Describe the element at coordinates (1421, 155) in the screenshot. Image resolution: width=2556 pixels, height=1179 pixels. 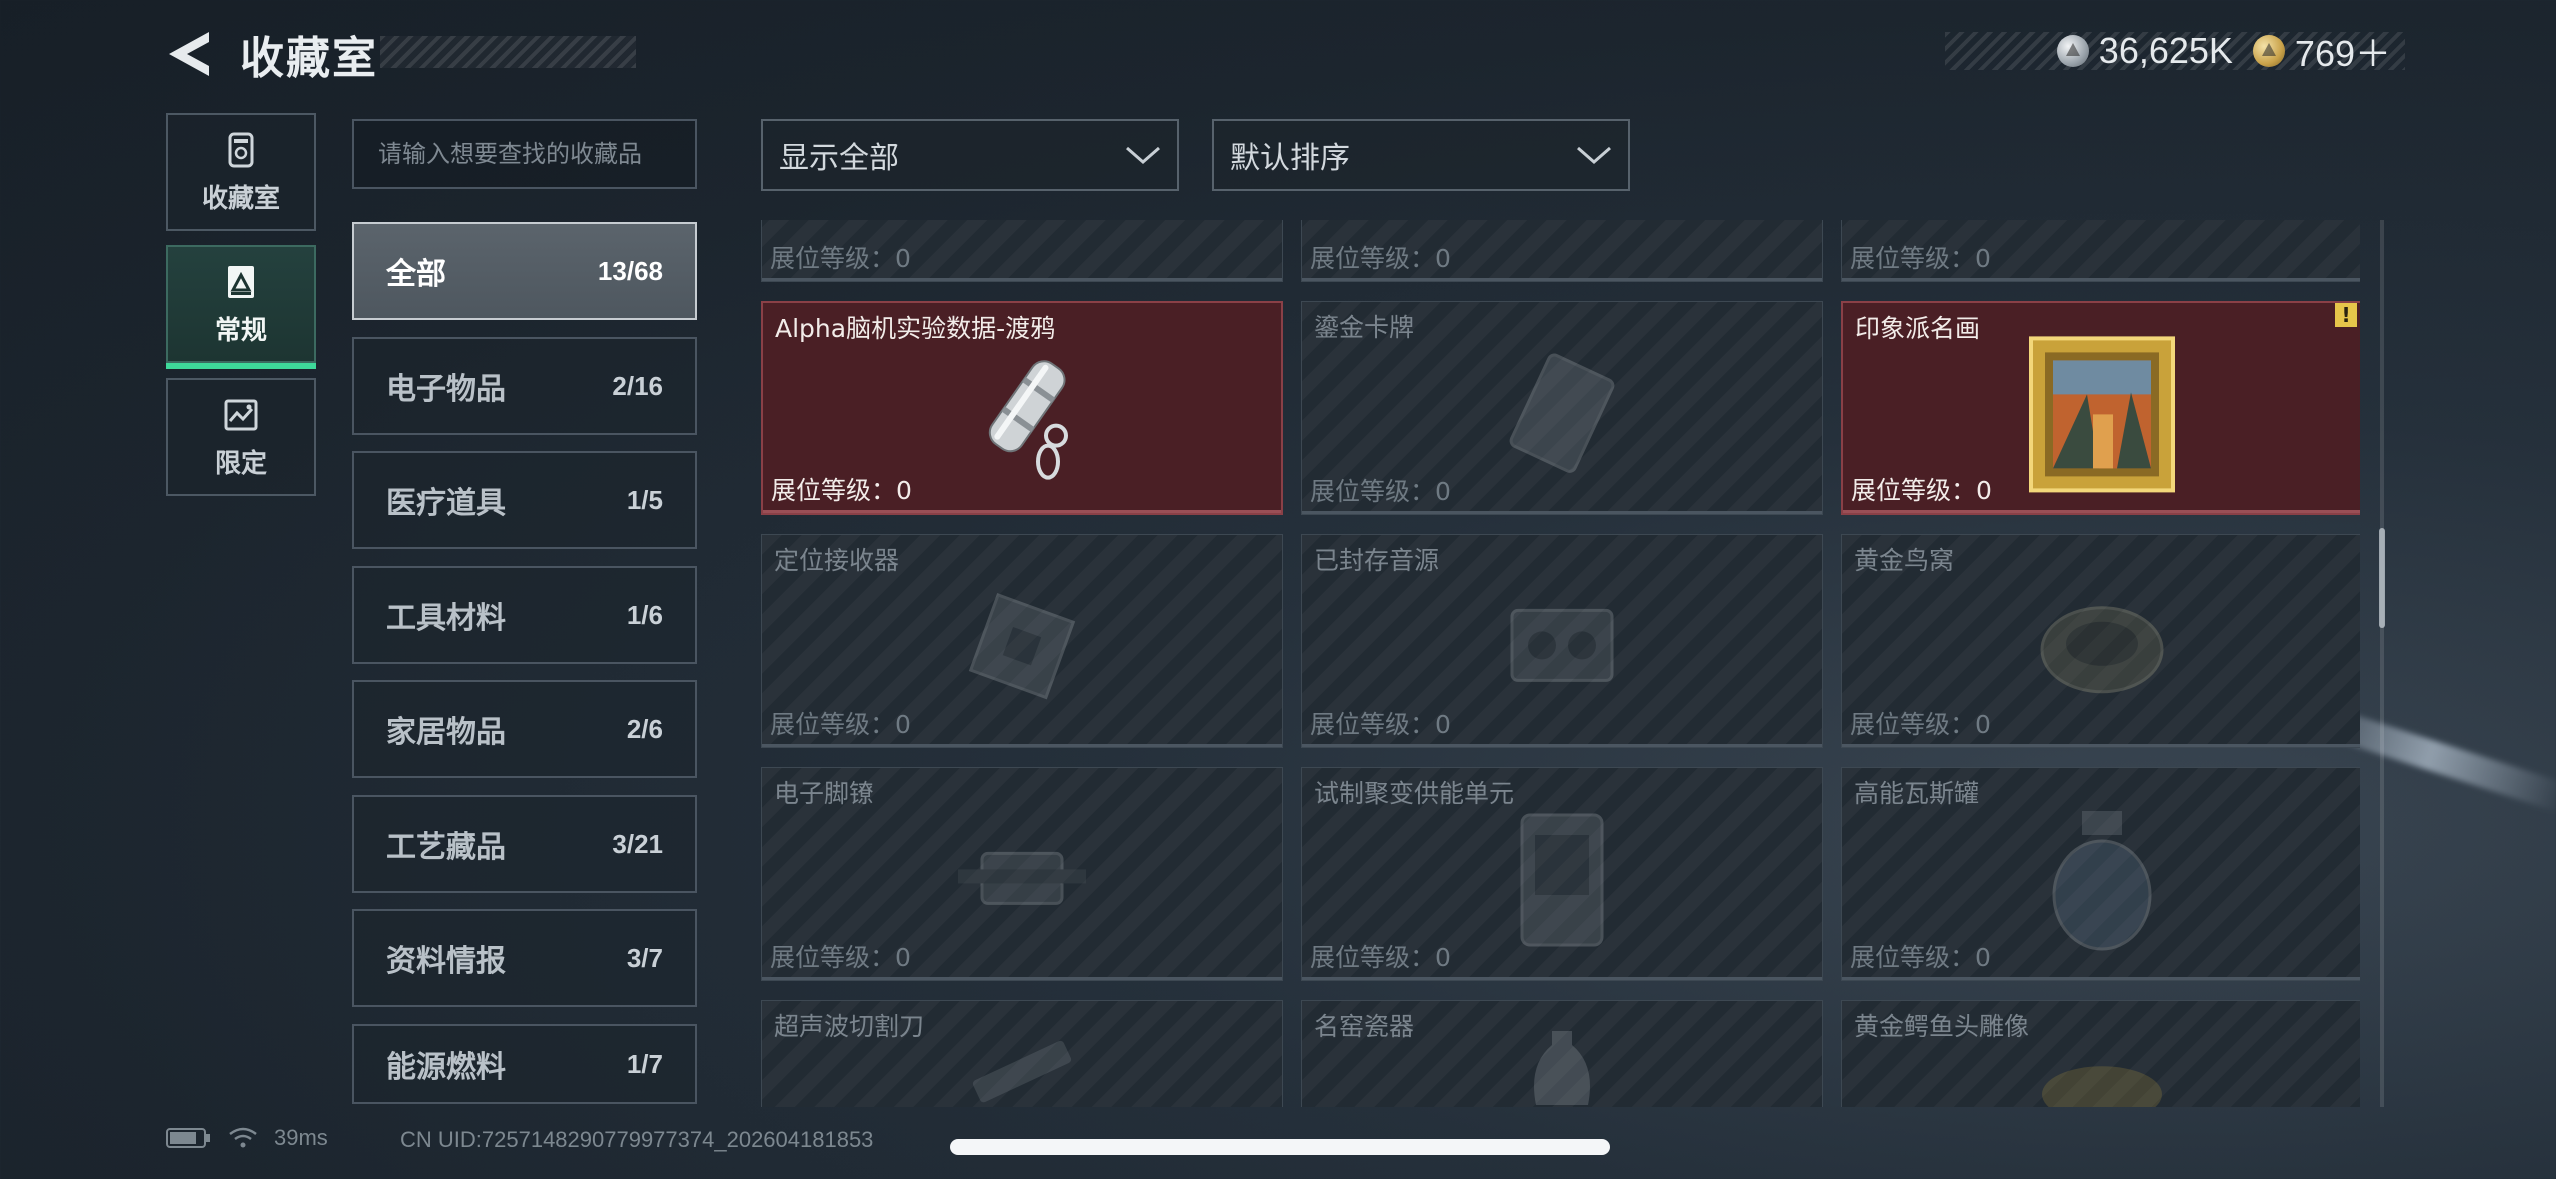
I see `sort-dropdown: 默认排序` at that location.